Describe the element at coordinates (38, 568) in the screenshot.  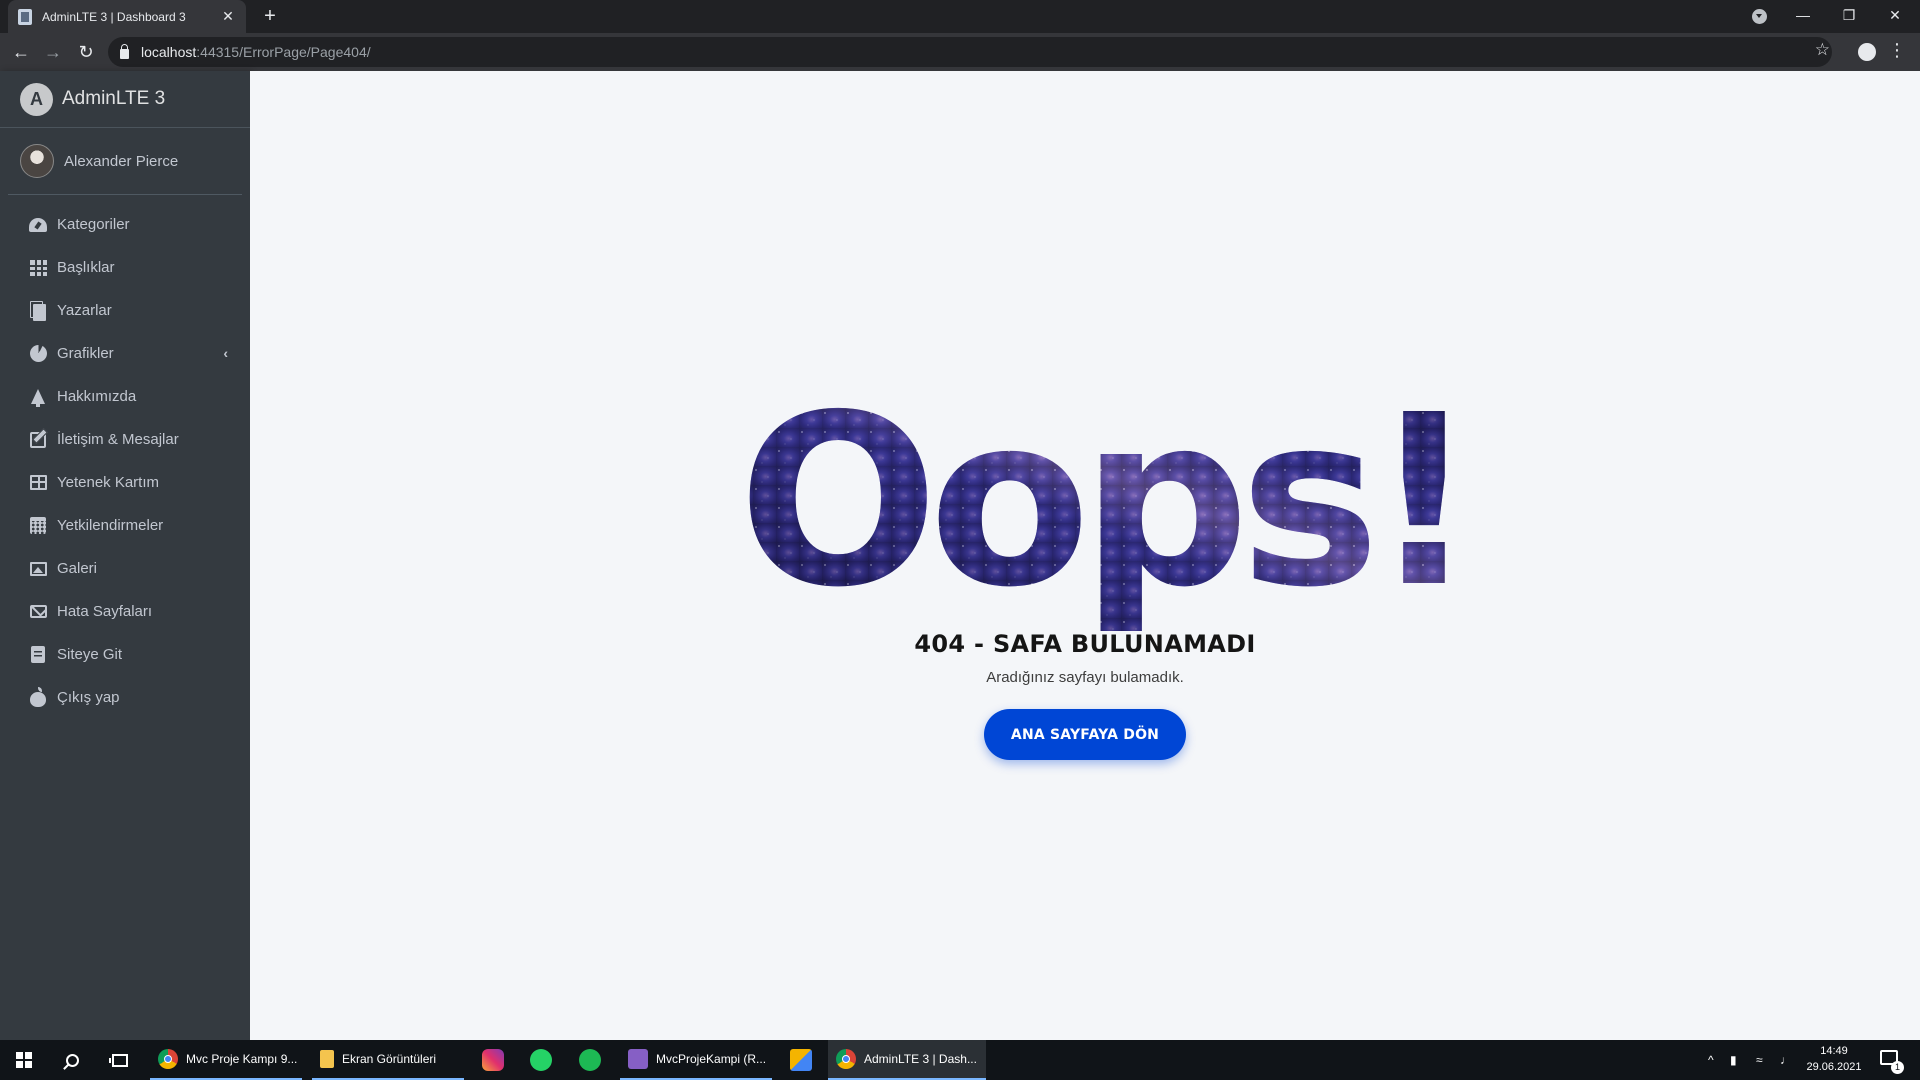
I see `image-icon` at that location.